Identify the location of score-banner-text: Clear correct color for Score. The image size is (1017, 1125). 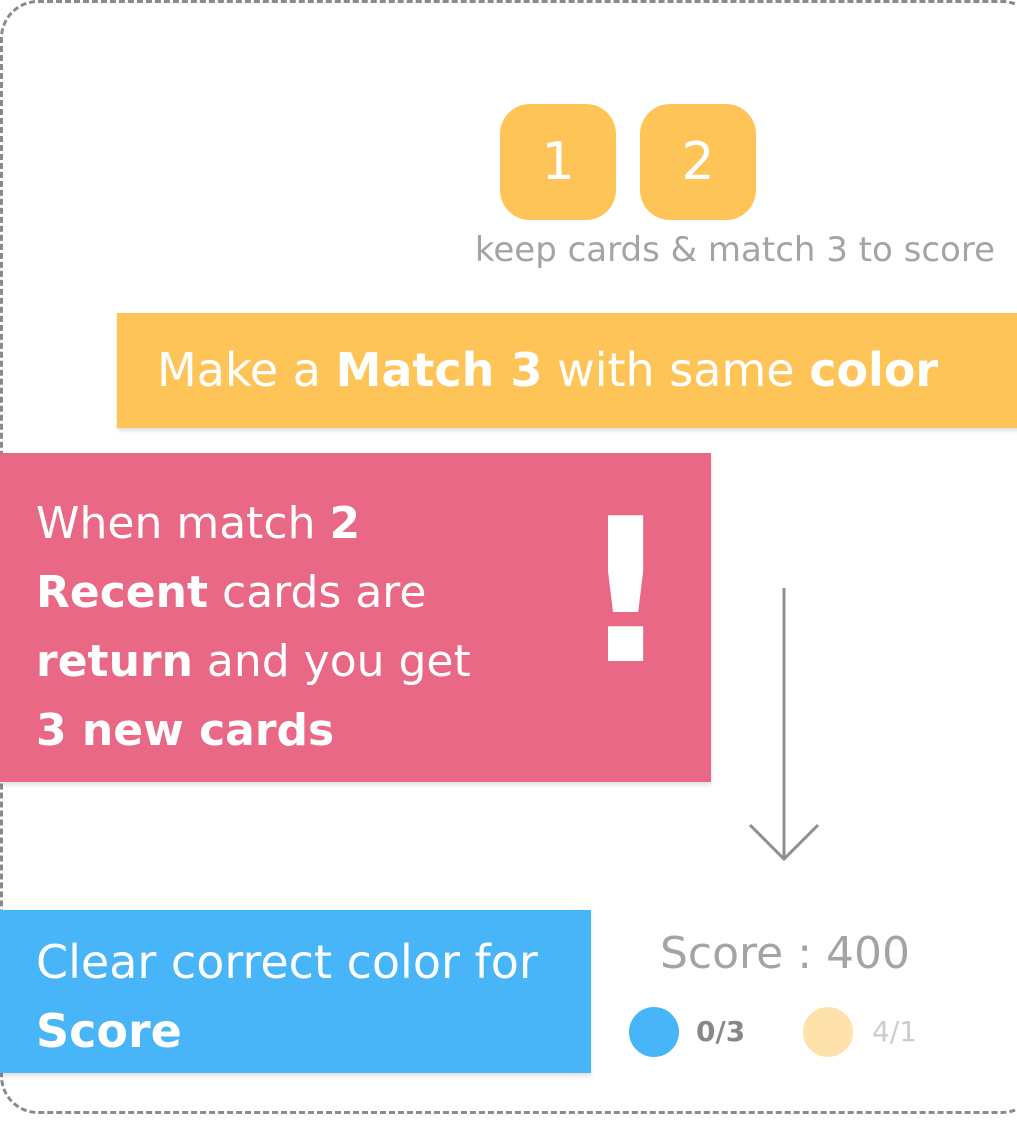
(306, 997).